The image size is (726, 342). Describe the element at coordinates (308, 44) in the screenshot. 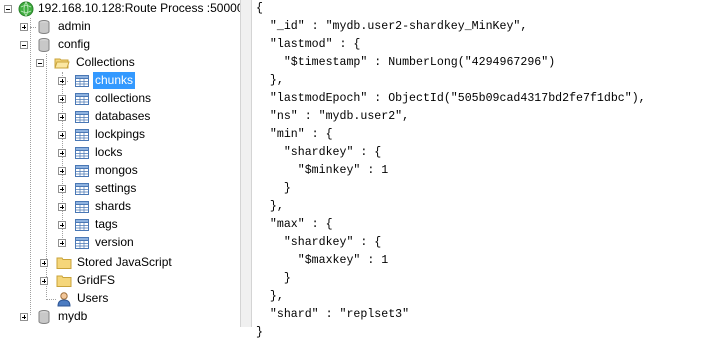

I see `doc-line: "lastmod" : {` at that location.